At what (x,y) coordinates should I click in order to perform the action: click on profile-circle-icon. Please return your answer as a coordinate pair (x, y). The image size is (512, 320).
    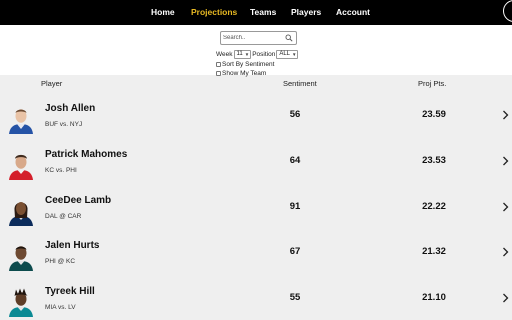
    Looking at the image, I should click on (507, 11).